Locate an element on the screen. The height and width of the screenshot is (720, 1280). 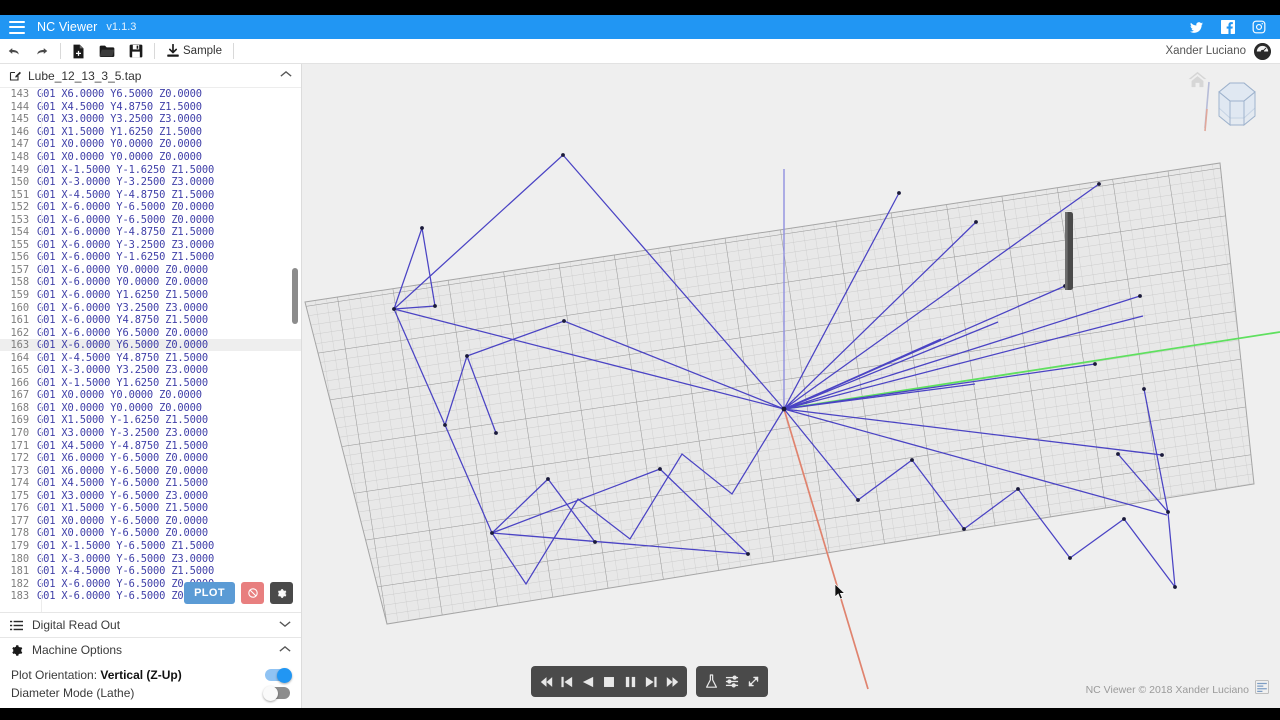
stop-button is located at coordinates (609, 681).